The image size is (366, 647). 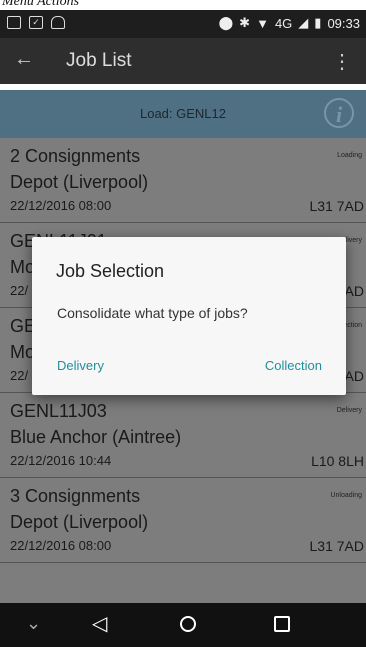 What do you see at coordinates (183, 5) in the screenshot?
I see `page-caption: Menu Actions` at bounding box center [183, 5].